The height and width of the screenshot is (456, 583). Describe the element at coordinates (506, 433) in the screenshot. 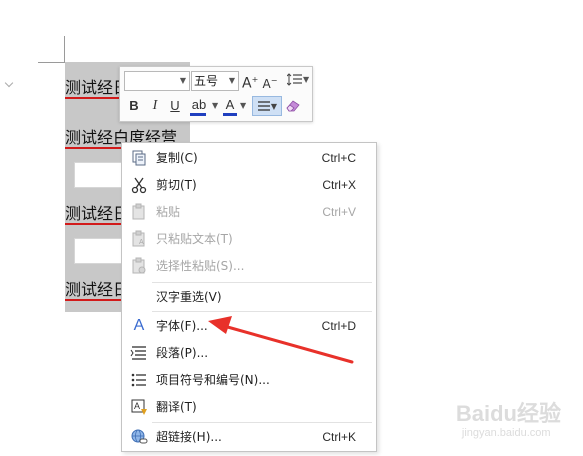

I see `watermark-url: jingyan.baidu.com` at that location.